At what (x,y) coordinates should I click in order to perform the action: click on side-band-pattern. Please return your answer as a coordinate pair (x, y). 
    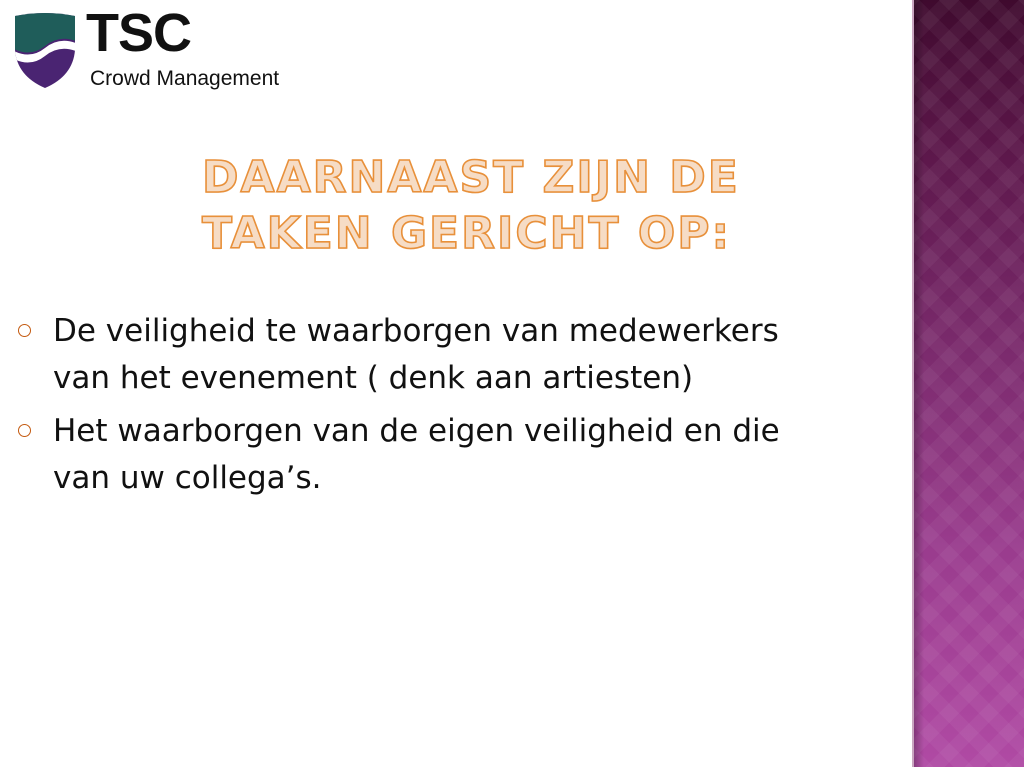
    Looking at the image, I should click on (969, 383).